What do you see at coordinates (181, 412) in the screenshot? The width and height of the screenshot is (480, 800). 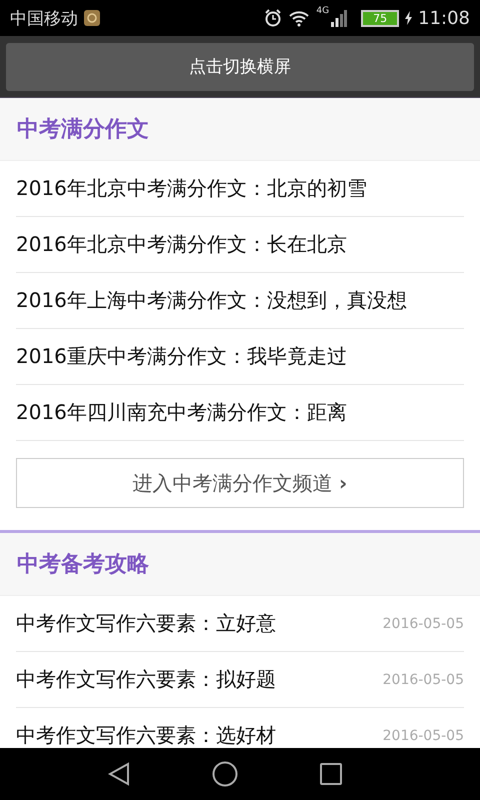 I see `article-title: 2016年四川南充中考满分作文：距离` at bounding box center [181, 412].